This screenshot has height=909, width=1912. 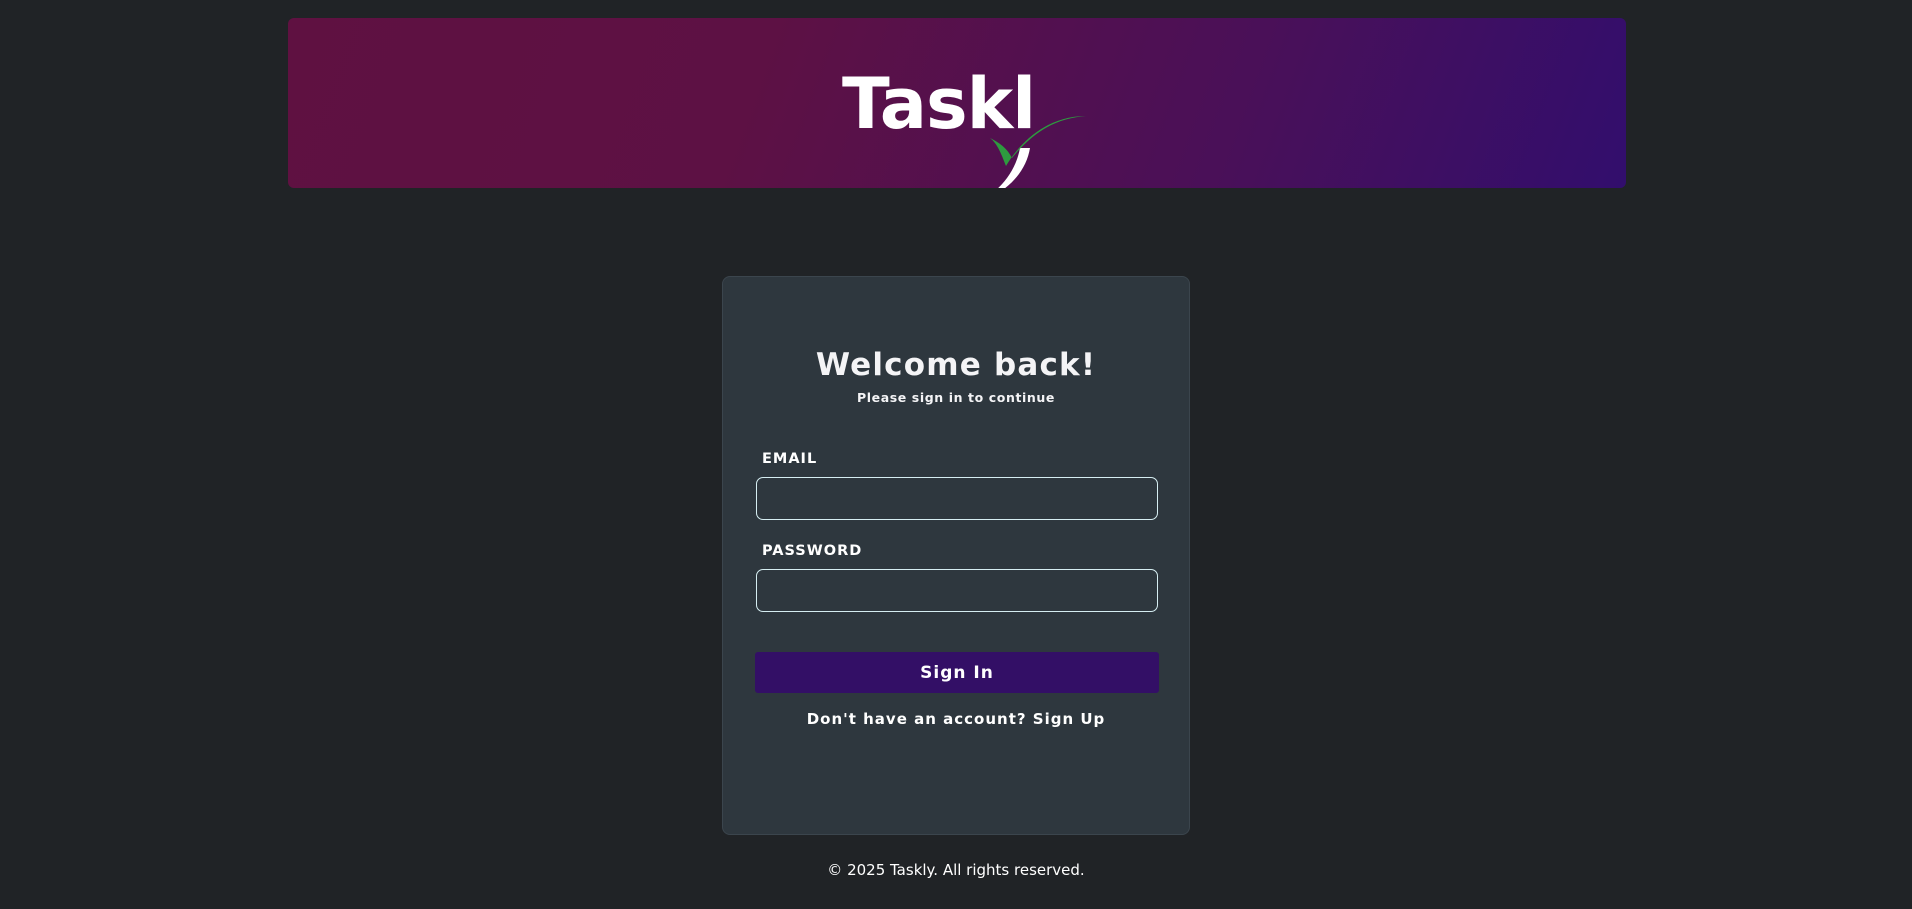 What do you see at coordinates (956, 397) in the screenshot?
I see `page-subtitle: Please sign in to continue` at bounding box center [956, 397].